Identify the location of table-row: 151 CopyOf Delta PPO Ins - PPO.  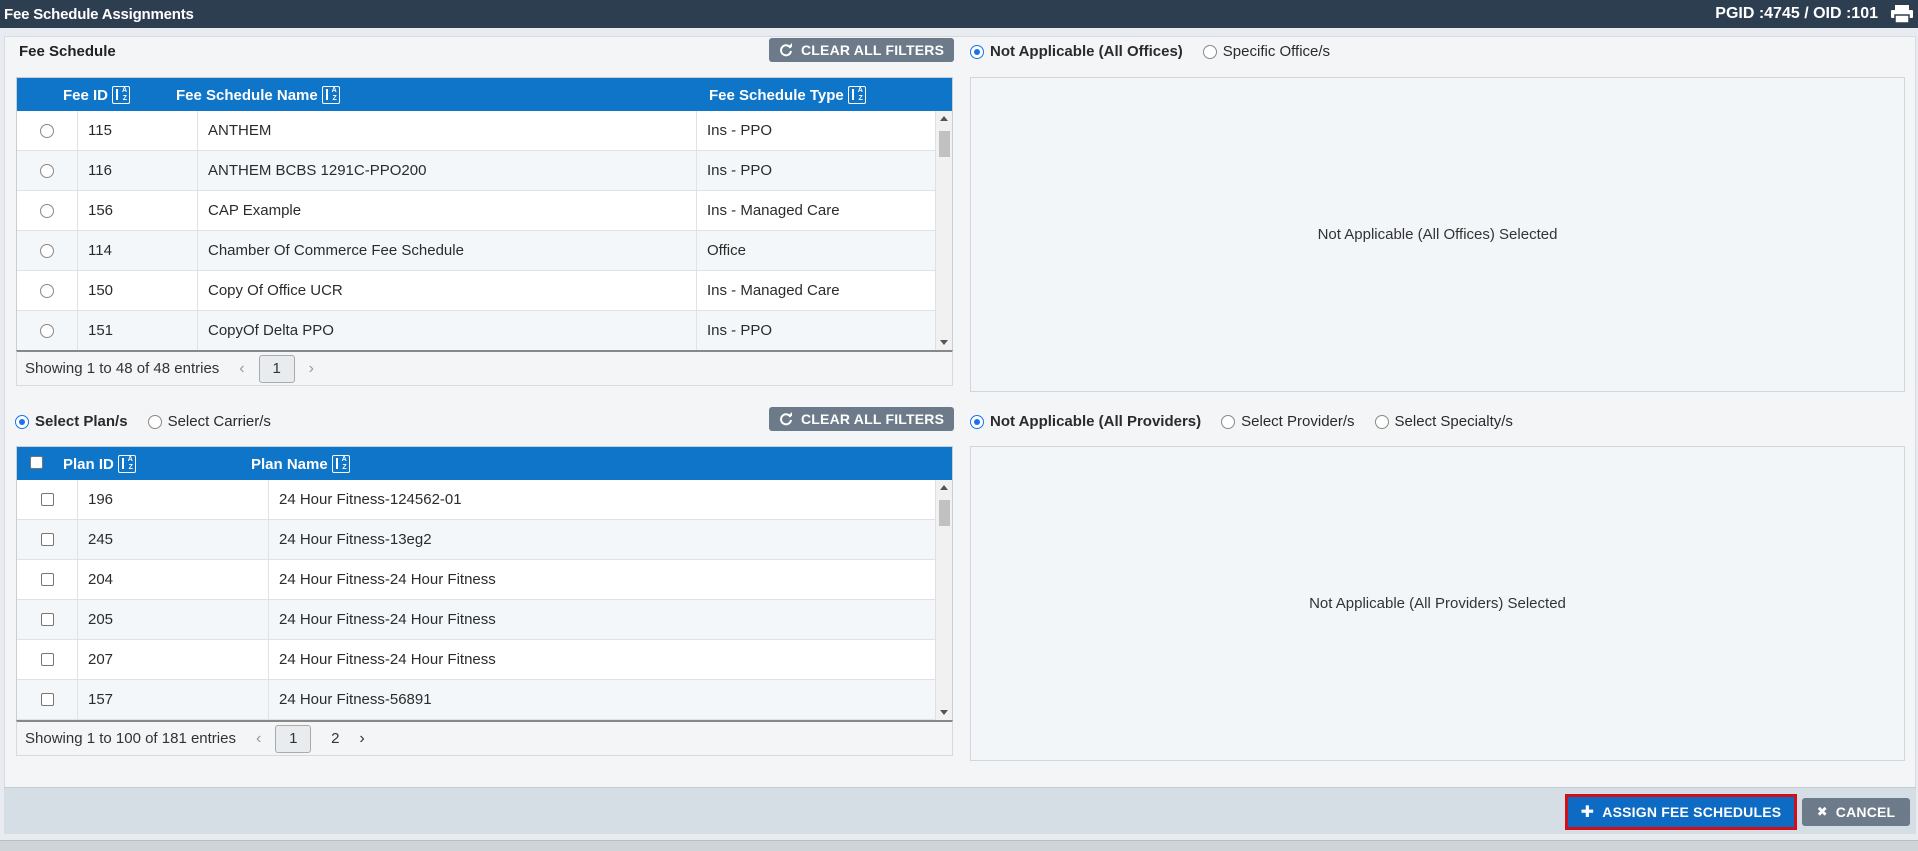
(476, 330).